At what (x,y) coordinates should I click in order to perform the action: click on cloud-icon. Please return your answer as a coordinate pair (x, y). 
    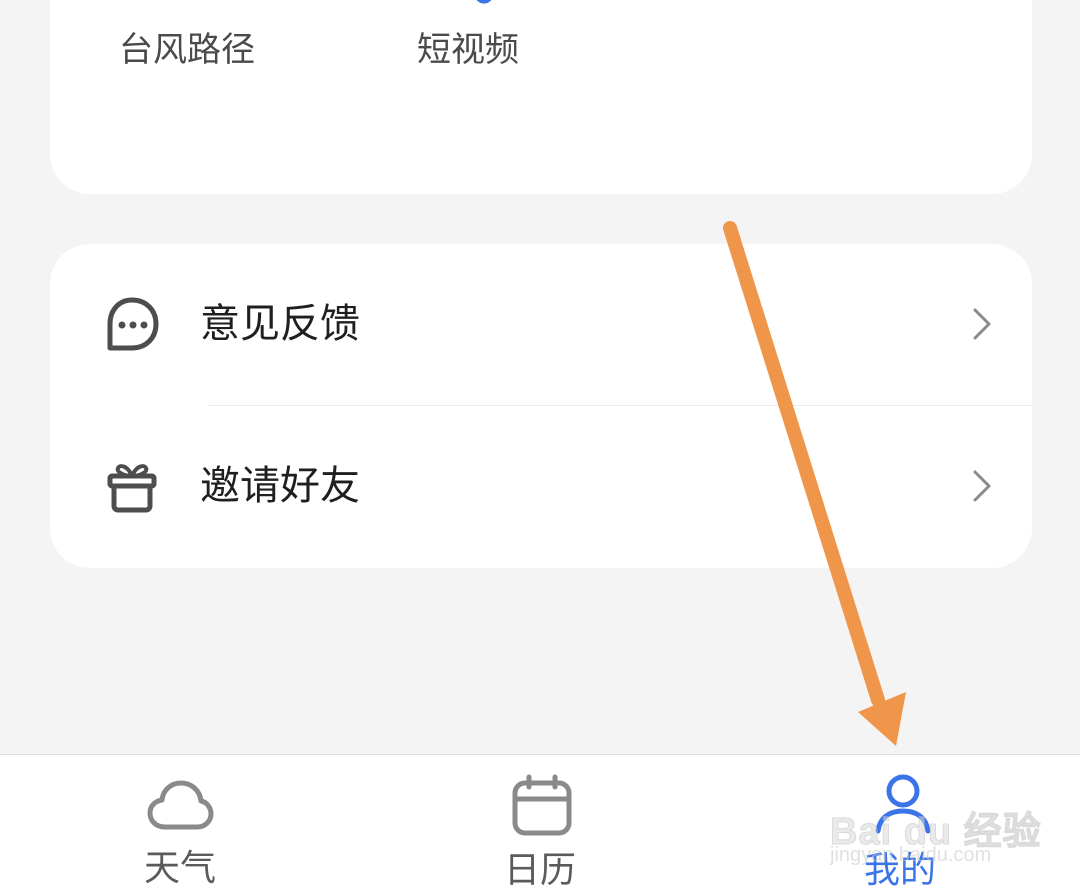
    Looking at the image, I should click on (180, 805).